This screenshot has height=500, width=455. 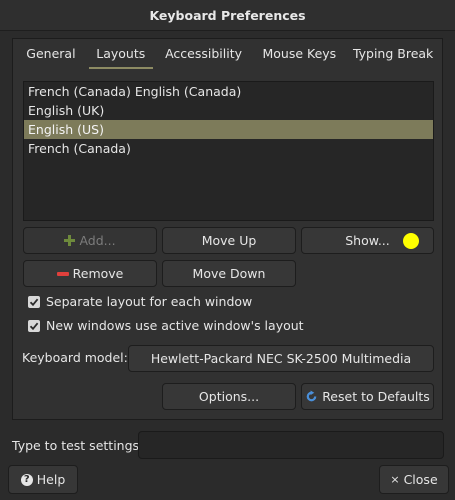 What do you see at coordinates (393, 54) in the screenshot?
I see `tab-typing-break: Typing Break` at bounding box center [393, 54].